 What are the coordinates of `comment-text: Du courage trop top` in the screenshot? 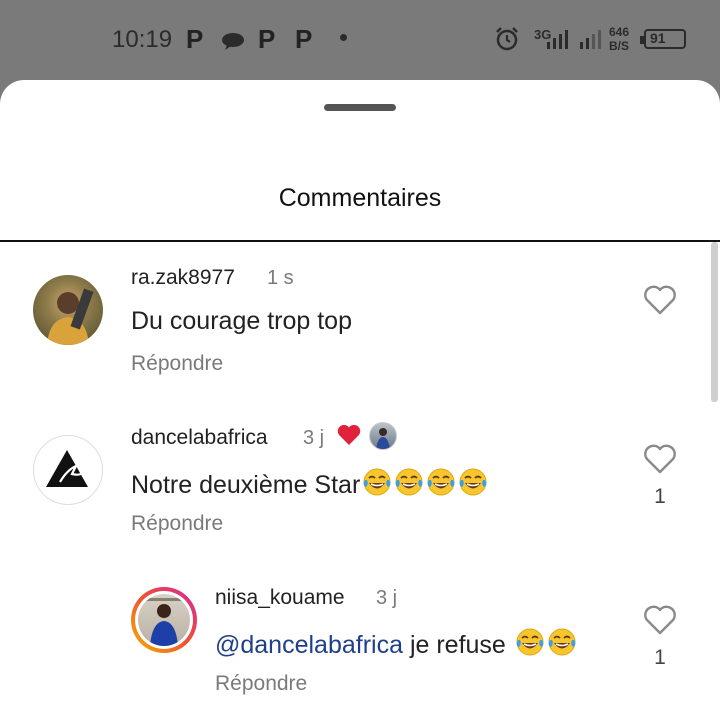 It's located at (241, 321).